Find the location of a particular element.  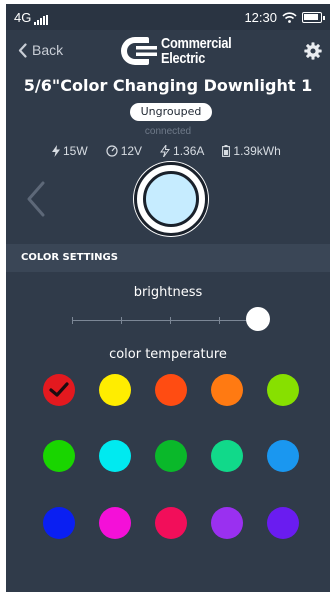

current-icon is located at coordinates (165, 151).